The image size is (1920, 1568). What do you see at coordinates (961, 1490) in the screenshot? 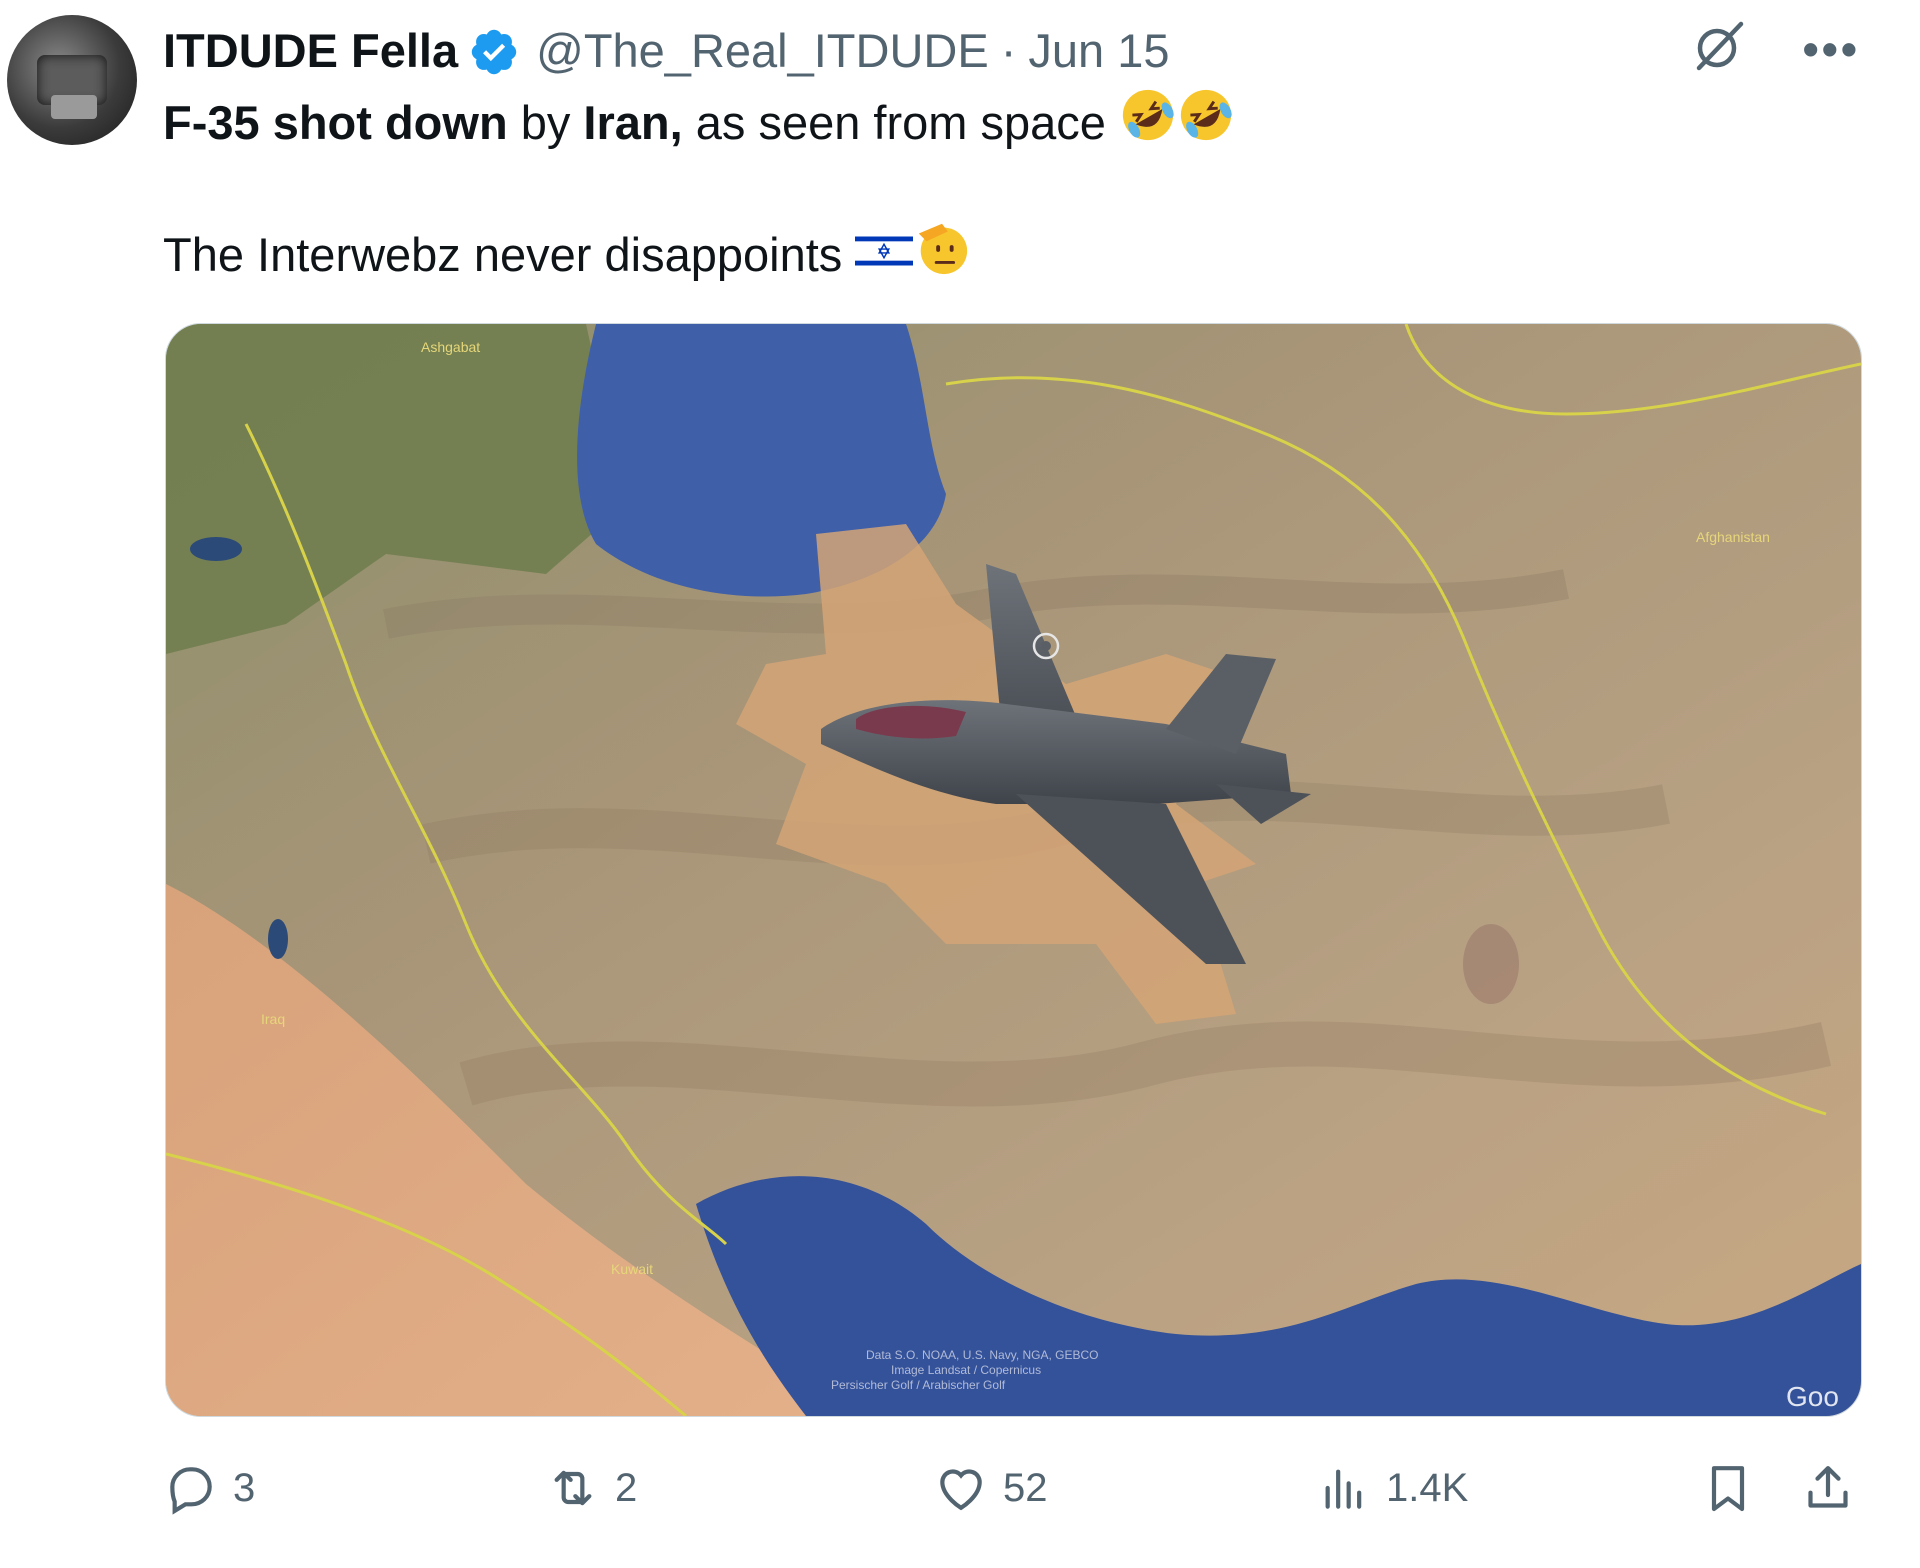
I see `heart-icon` at bounding box center [961, 1490].